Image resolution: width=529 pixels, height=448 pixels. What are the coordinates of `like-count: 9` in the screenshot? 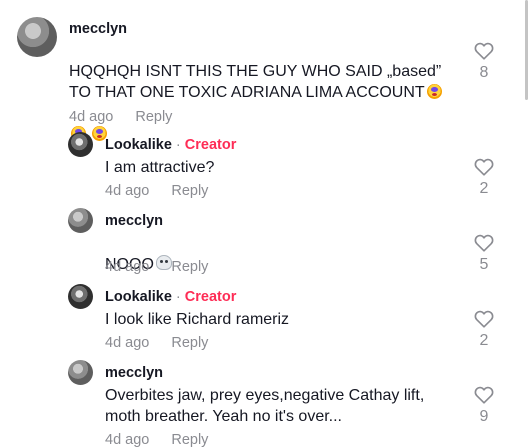 It's located at (484, 416).